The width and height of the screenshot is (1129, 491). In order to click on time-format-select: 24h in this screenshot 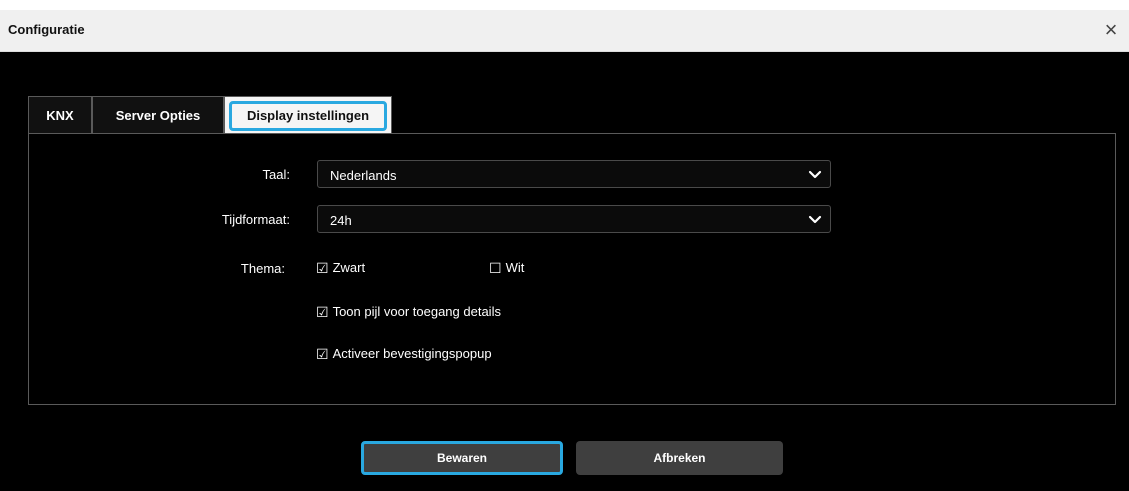, I will do `click(574, 219)`.